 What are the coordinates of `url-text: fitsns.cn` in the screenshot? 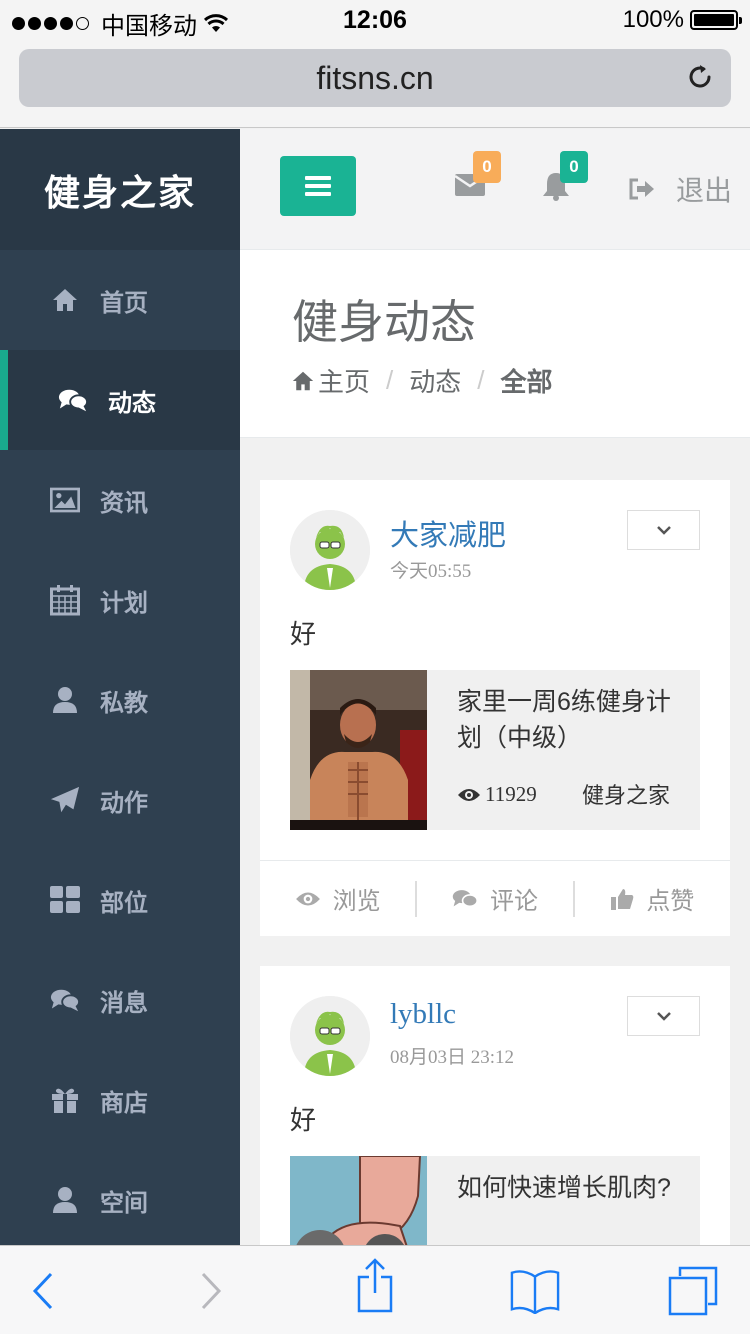 It's located at (375, 77).